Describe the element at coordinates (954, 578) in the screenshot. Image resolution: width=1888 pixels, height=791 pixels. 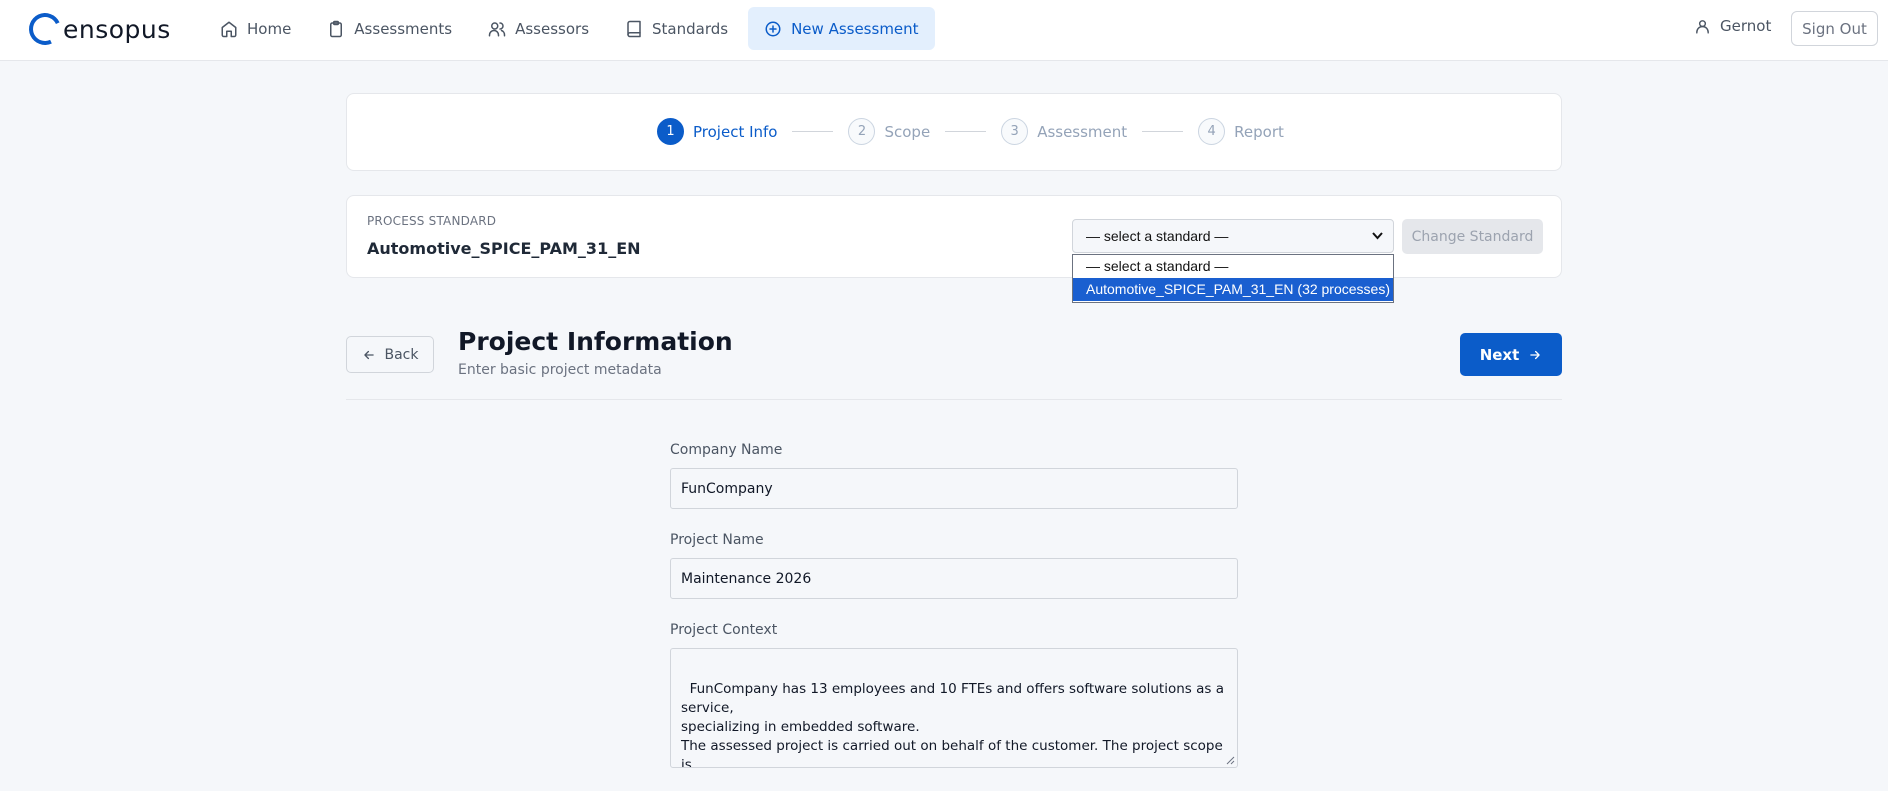
I see `project-name-input: Maintenance 2026` at that location.